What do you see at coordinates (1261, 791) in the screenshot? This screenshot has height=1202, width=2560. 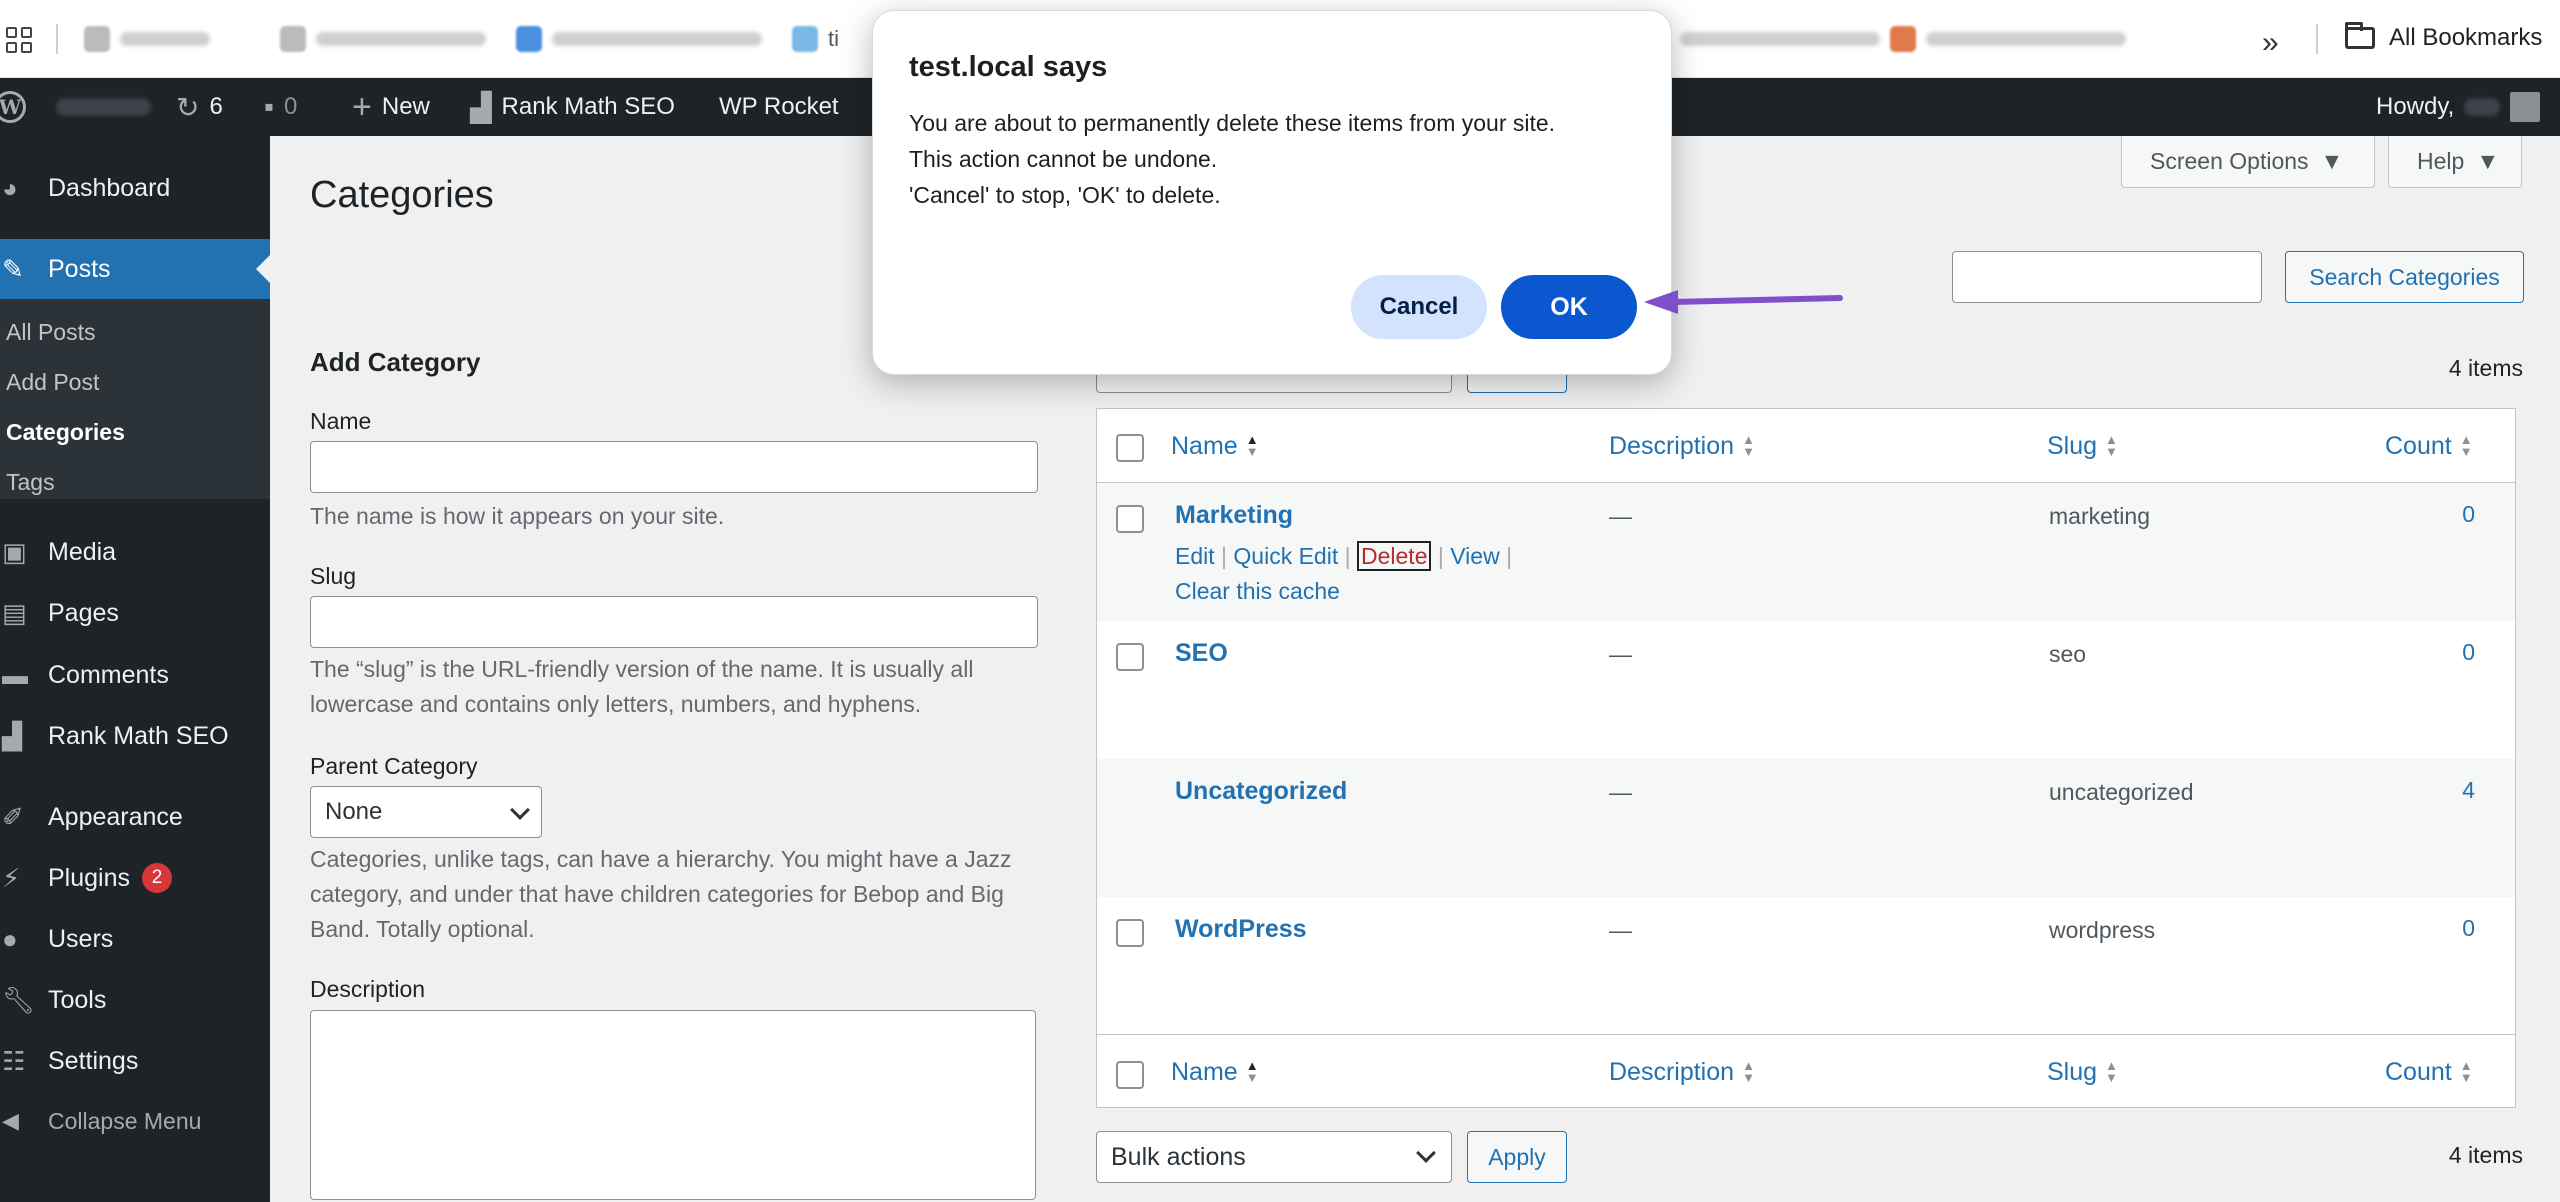 I see `category-name-link: Uncategorized` at bounding box center [1261, 791].